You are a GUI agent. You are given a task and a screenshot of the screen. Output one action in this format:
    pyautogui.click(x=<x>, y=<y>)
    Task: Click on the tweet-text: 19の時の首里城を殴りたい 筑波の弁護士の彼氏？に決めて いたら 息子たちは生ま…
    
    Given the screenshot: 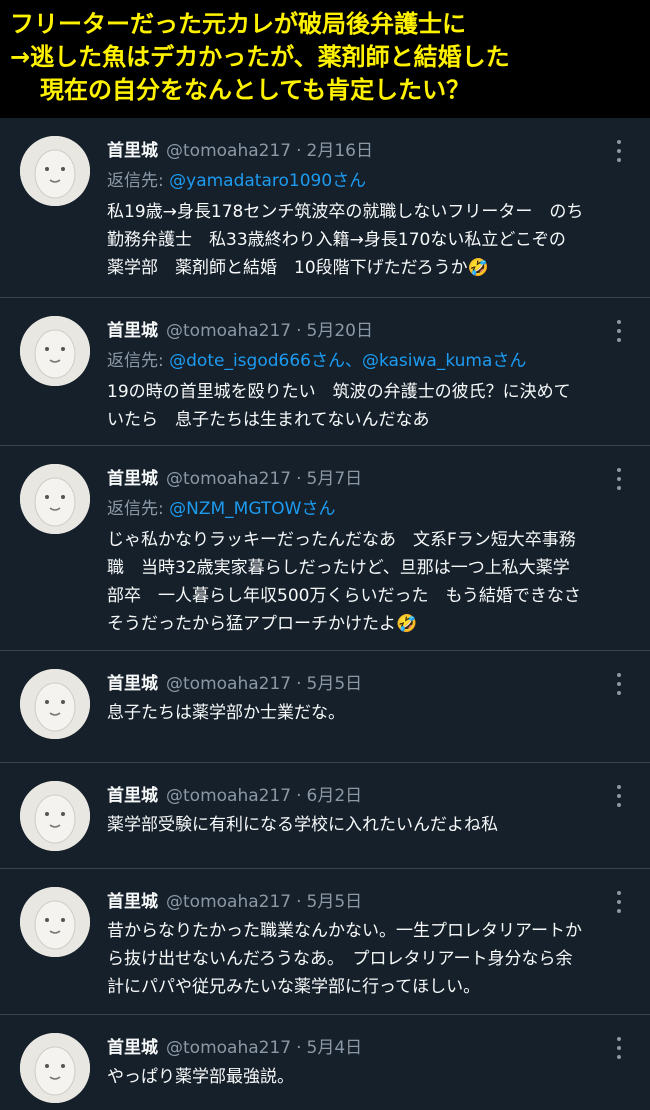 What is the action you would take?
    pyautogui.click(x=339, y=406)
    